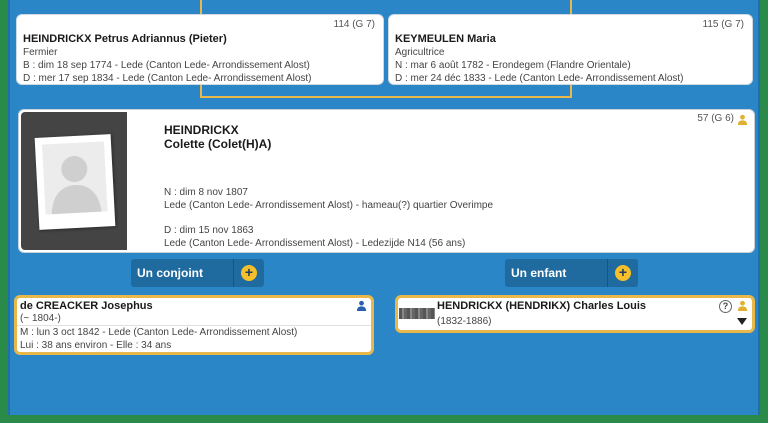 This screenshot has height=423, width=768. Describe the element at coordinates (715, 118) in the screenshot. I see `sosa-number: 57 (G 6)` at that location.